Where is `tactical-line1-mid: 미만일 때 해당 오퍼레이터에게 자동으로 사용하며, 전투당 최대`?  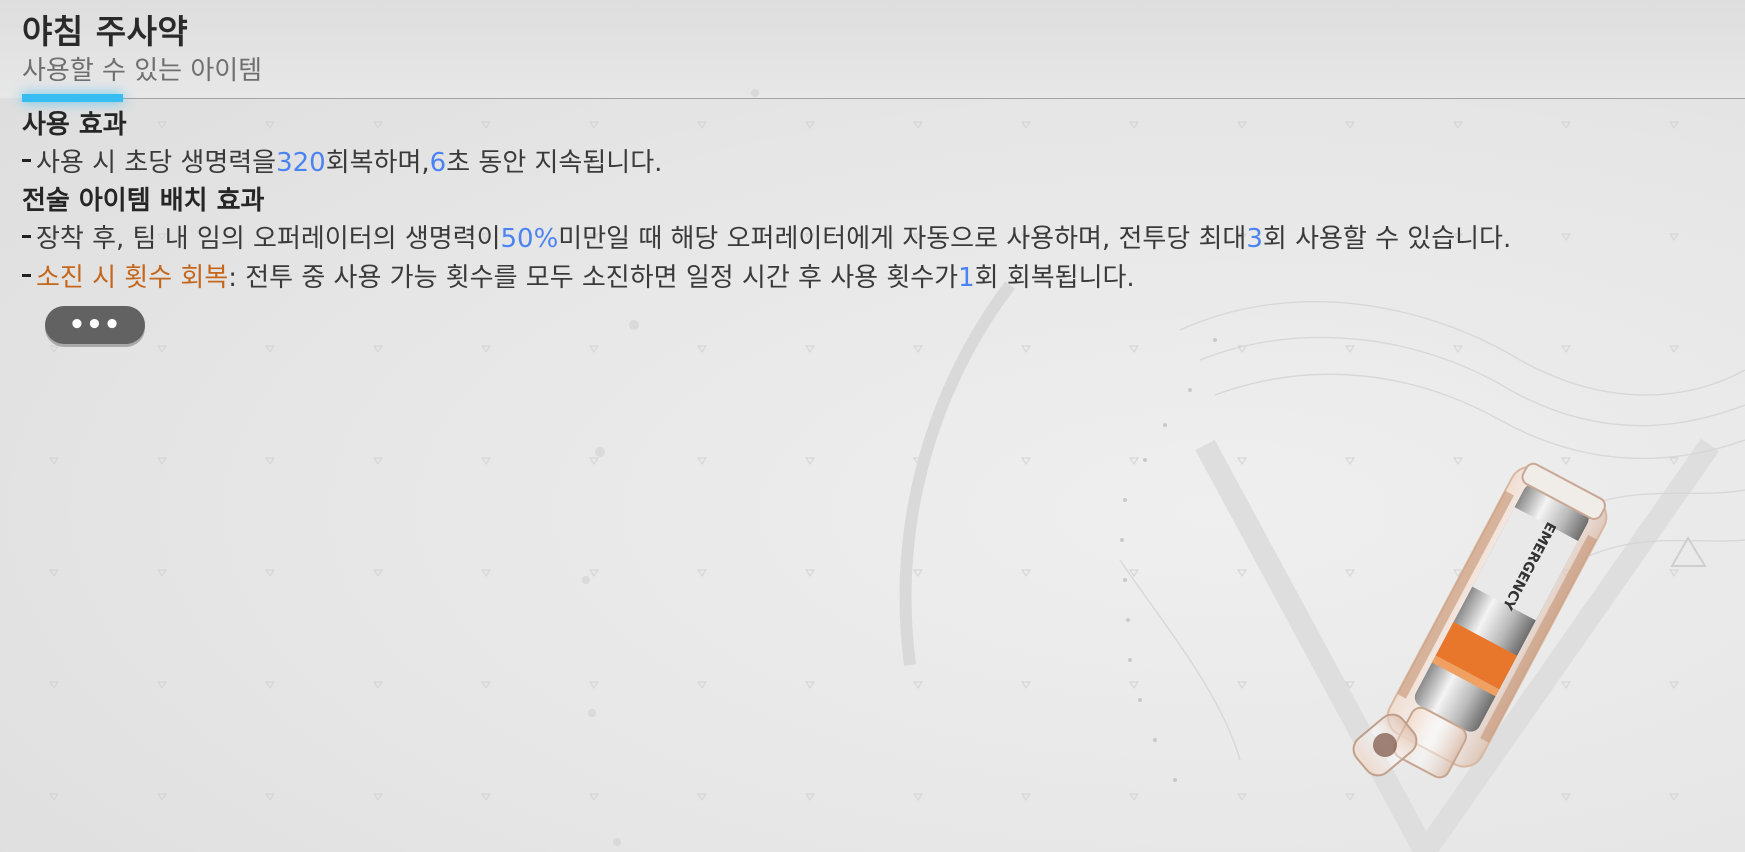 tactical-line1-mid: 미만일 때 해당 오퍼레이터에게 자동으로 사용하며, 전투당 최대 is located at coordinates (902, 239).